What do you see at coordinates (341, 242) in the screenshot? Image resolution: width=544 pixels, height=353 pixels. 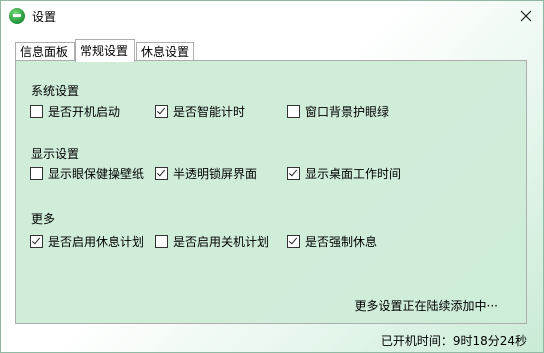 I see `checkbox-label: 是否强制休息` at bounding box center [341, 242].